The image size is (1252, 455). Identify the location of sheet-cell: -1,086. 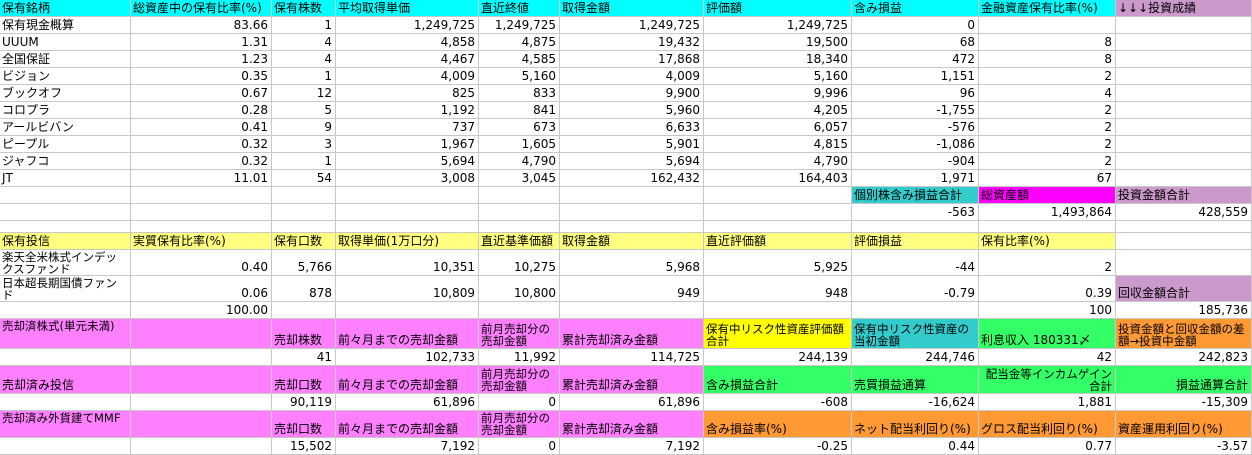
(915, 144).